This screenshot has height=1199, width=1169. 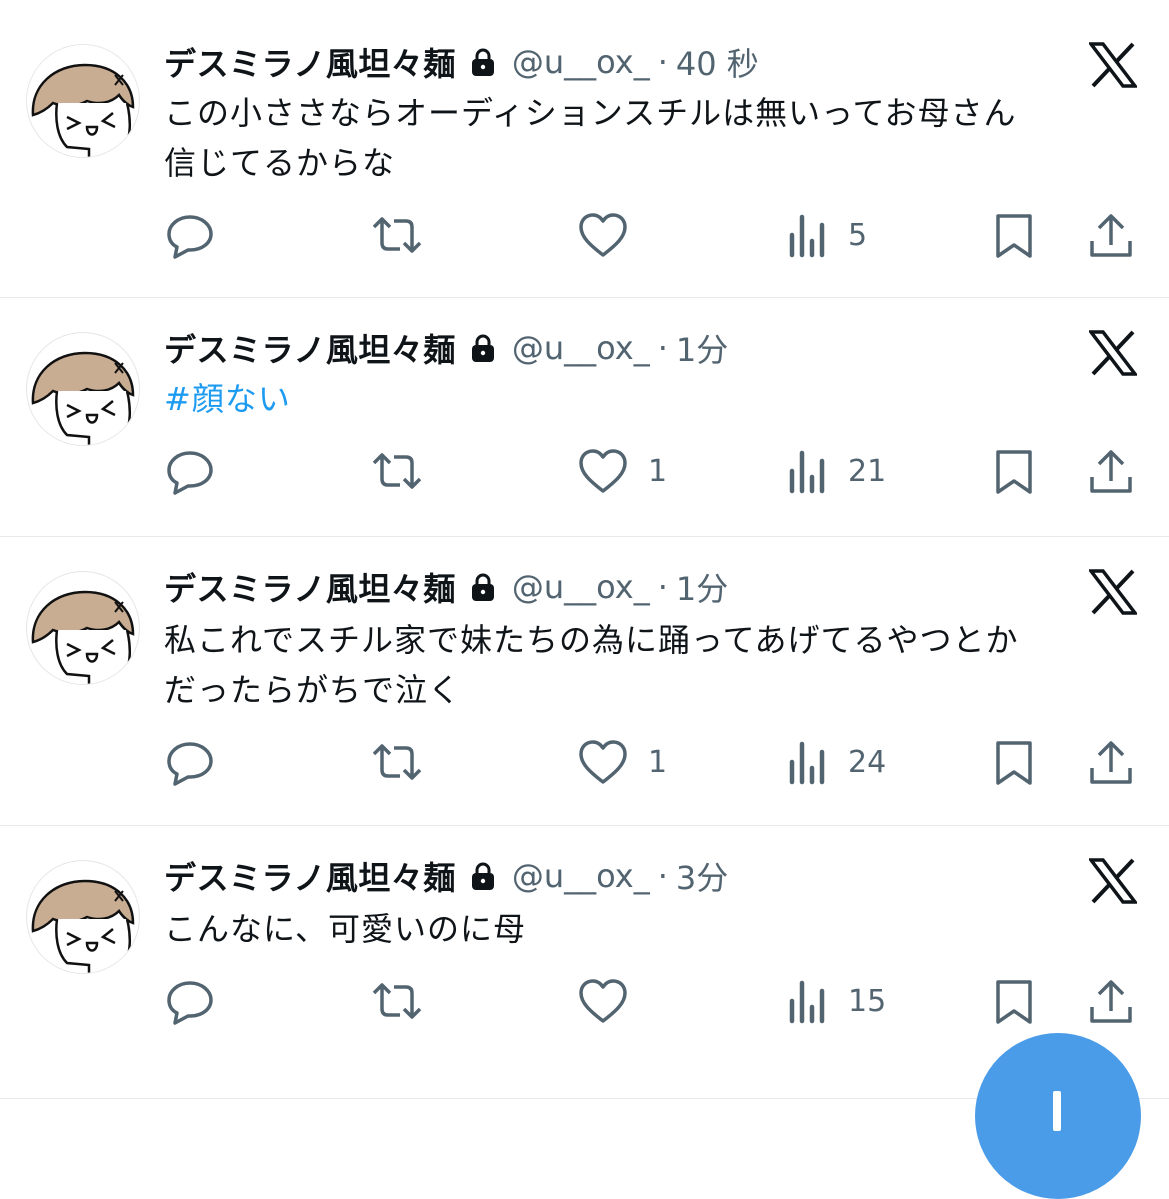 What do you see at coordinates (1057, 1111) in the screenshot?
I see `compose-plus-icon` at bounding box center [1057, 1111].